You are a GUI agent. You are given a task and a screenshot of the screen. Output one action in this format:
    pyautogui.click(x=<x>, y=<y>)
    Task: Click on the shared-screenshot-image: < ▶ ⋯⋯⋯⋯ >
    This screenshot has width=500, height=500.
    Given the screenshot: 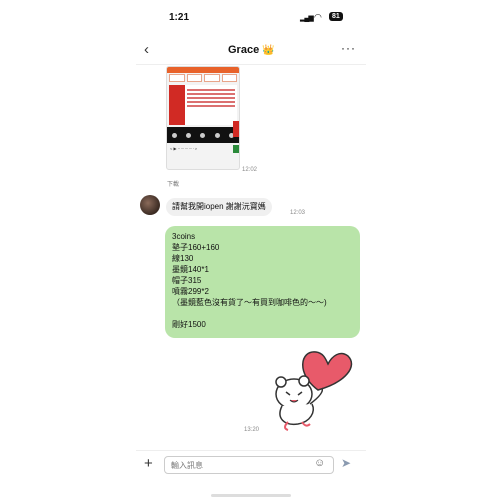 What is the action you would take?
    pyautogui.click(x=203, y=118)
    